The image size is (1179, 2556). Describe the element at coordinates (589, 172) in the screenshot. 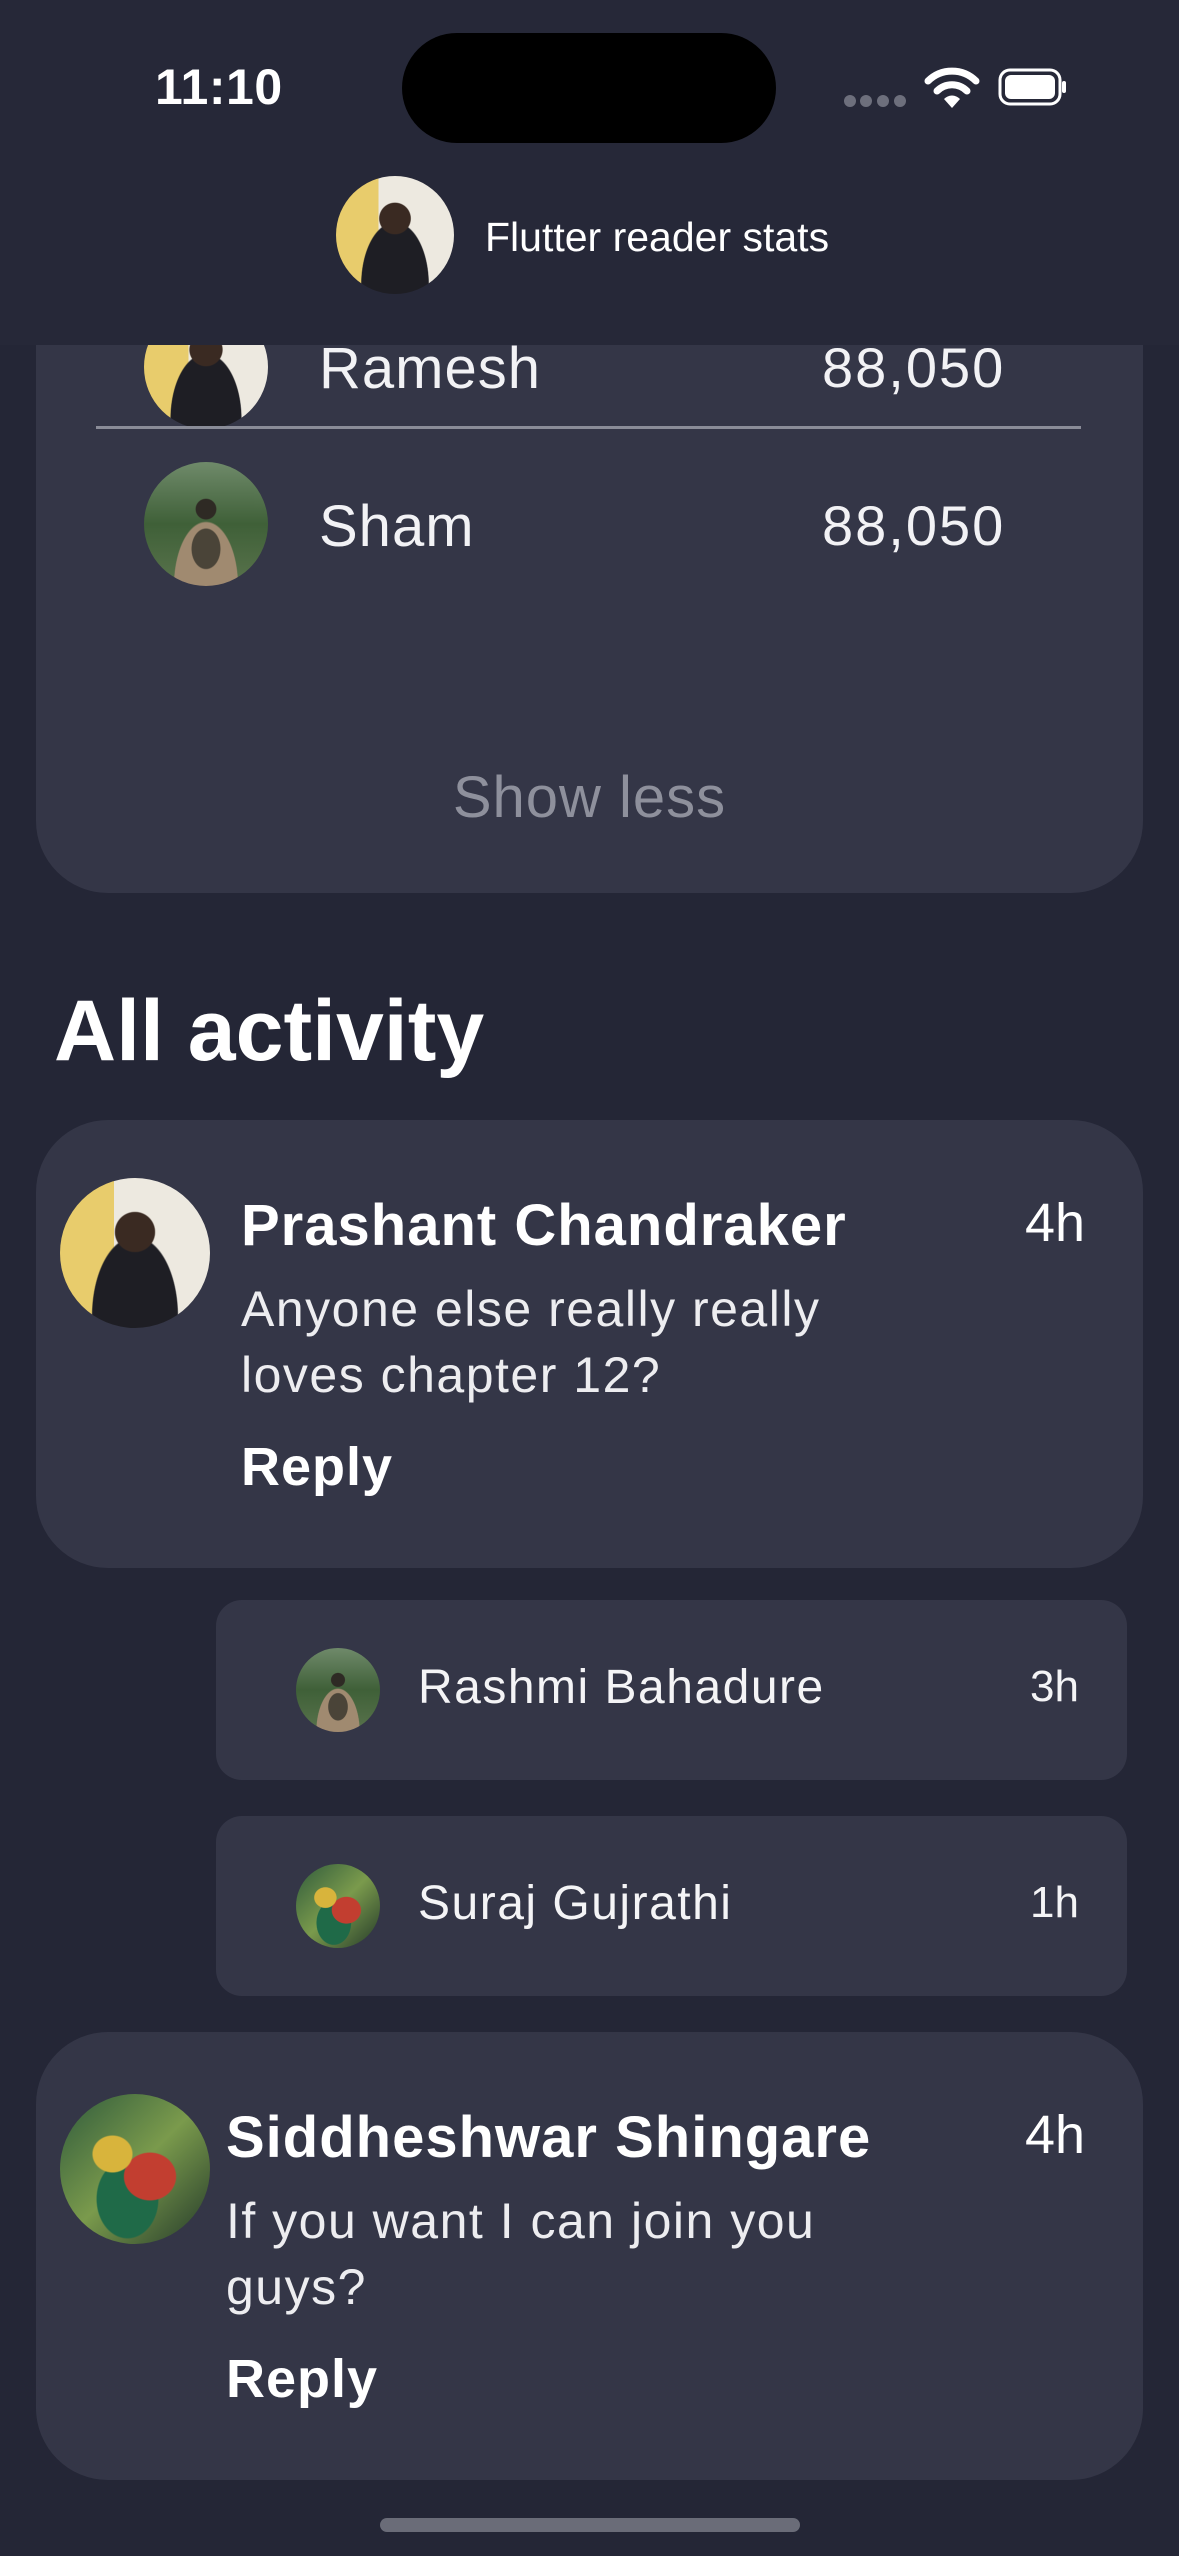

I see `app-header: 11:10 Flutter reader stats` at that location.